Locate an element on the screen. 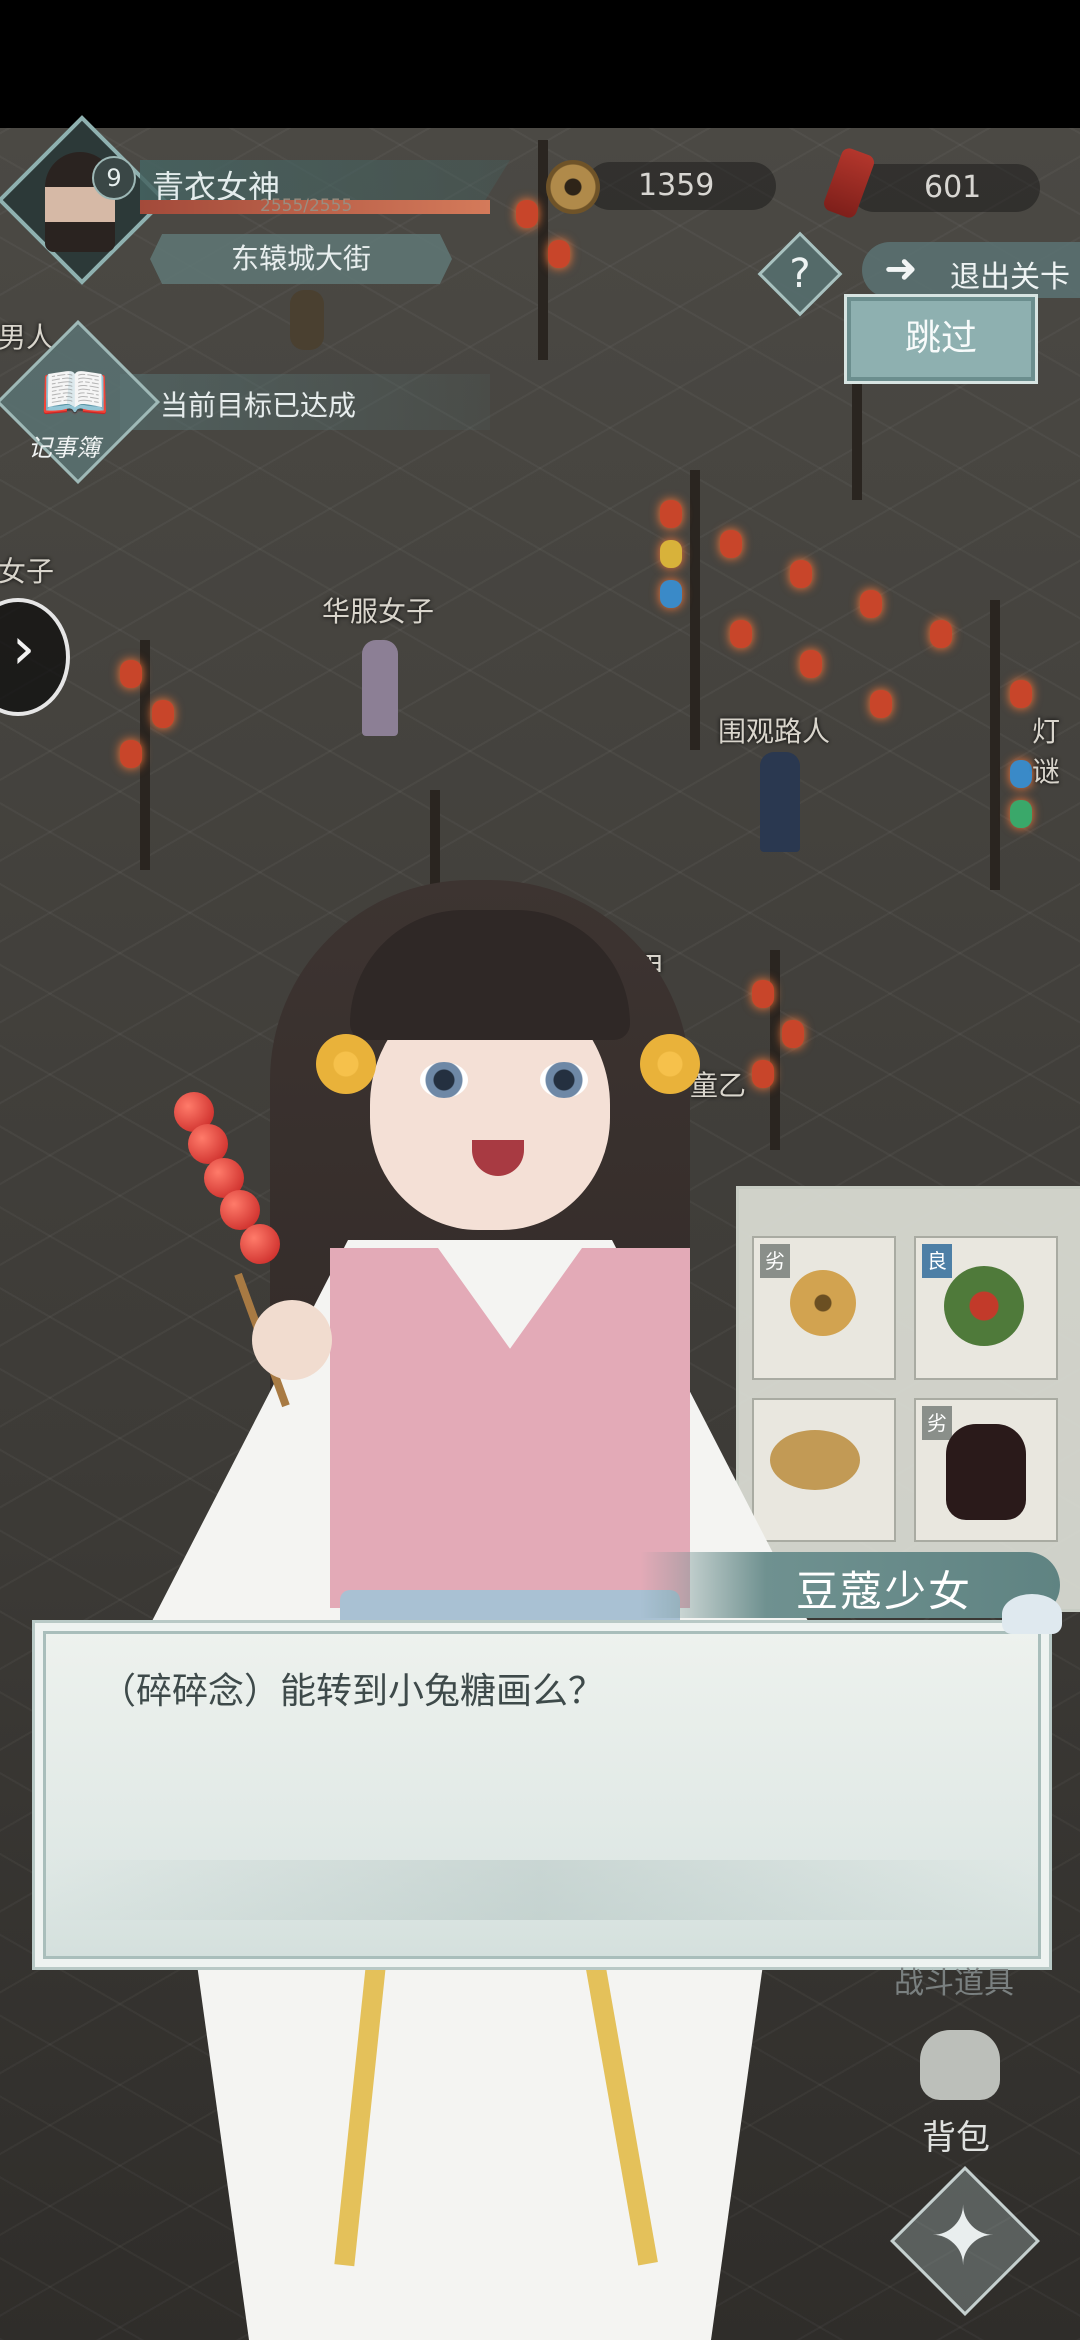 The image size is (1080, 2340). wine-jar-icon is located at coordinates (986, 1472).